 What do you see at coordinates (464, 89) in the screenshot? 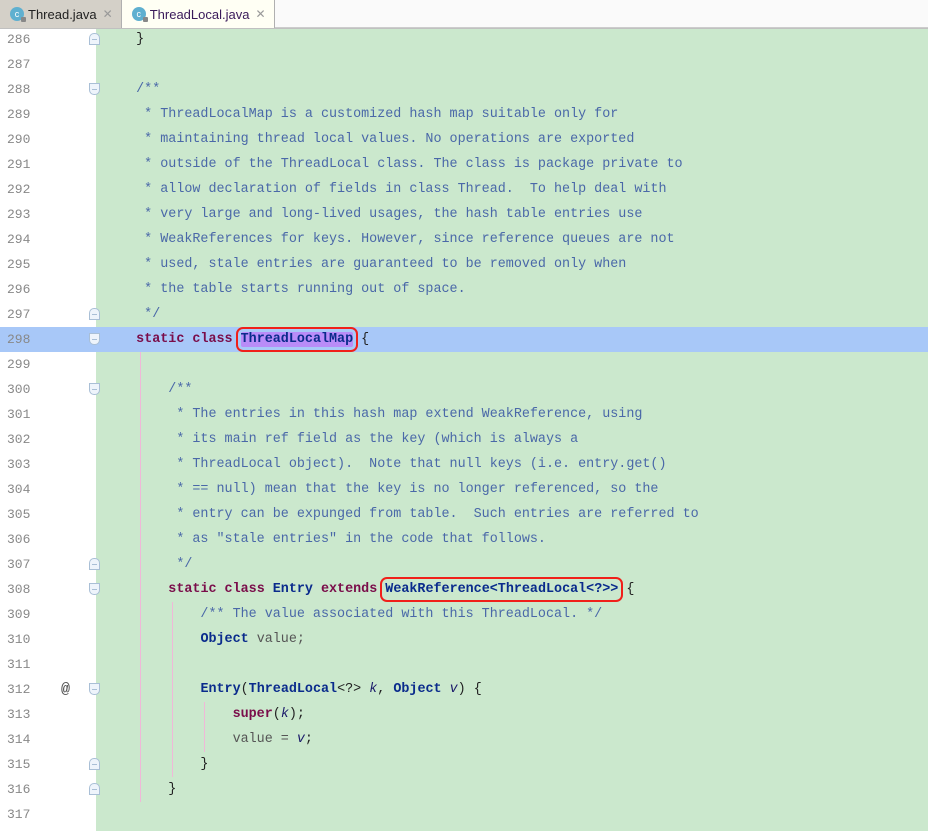
I see `code-line: 288 /**` at bounding box center [464, 89].